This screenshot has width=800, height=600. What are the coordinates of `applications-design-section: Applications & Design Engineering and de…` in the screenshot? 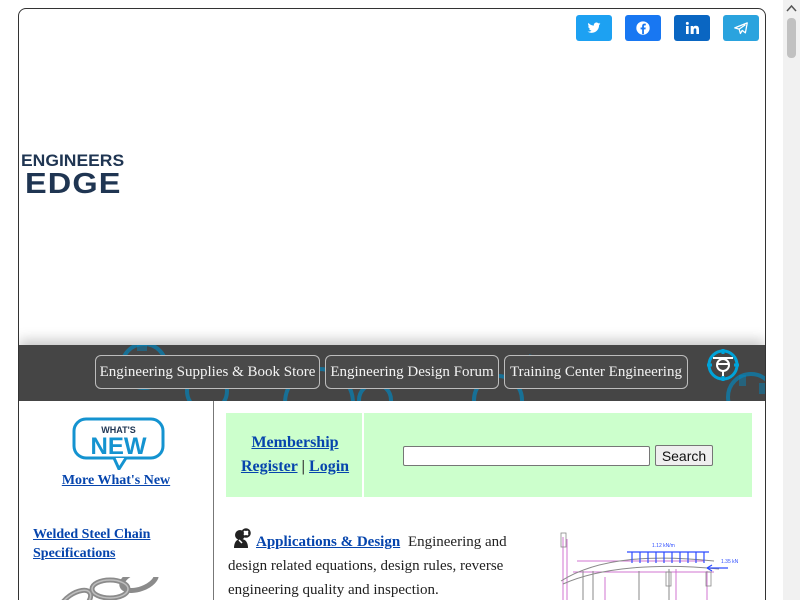 It's located at (381, 565).